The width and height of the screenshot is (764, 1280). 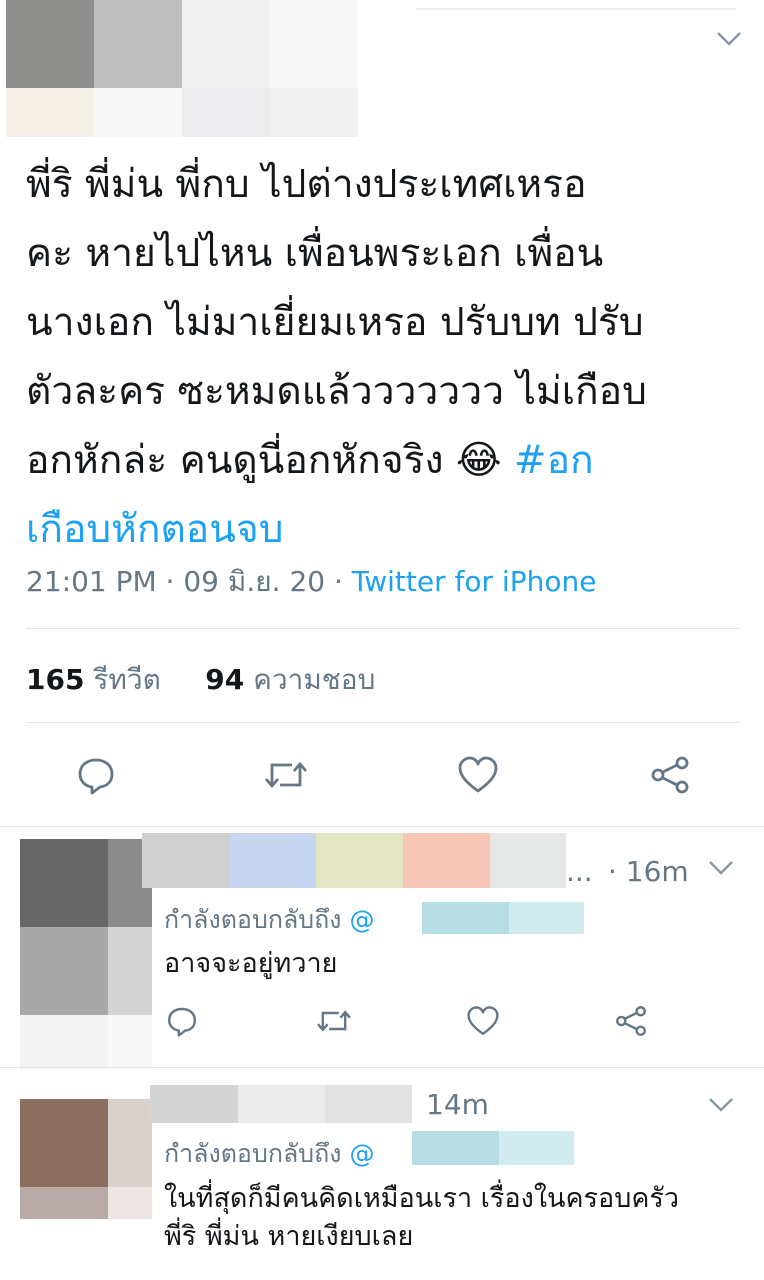 What do you see at coordinates (474, 581) in the screenshot?
I see `tweet-source-link: Twitter for iPhone` at bounding box center [474, 581].